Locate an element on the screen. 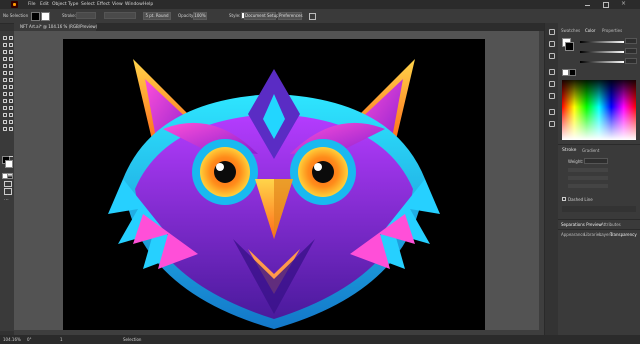  document-tab: NFT Art.ai* @ 104.16 % (RGB/Preview) is located at coordinates (55, 27).